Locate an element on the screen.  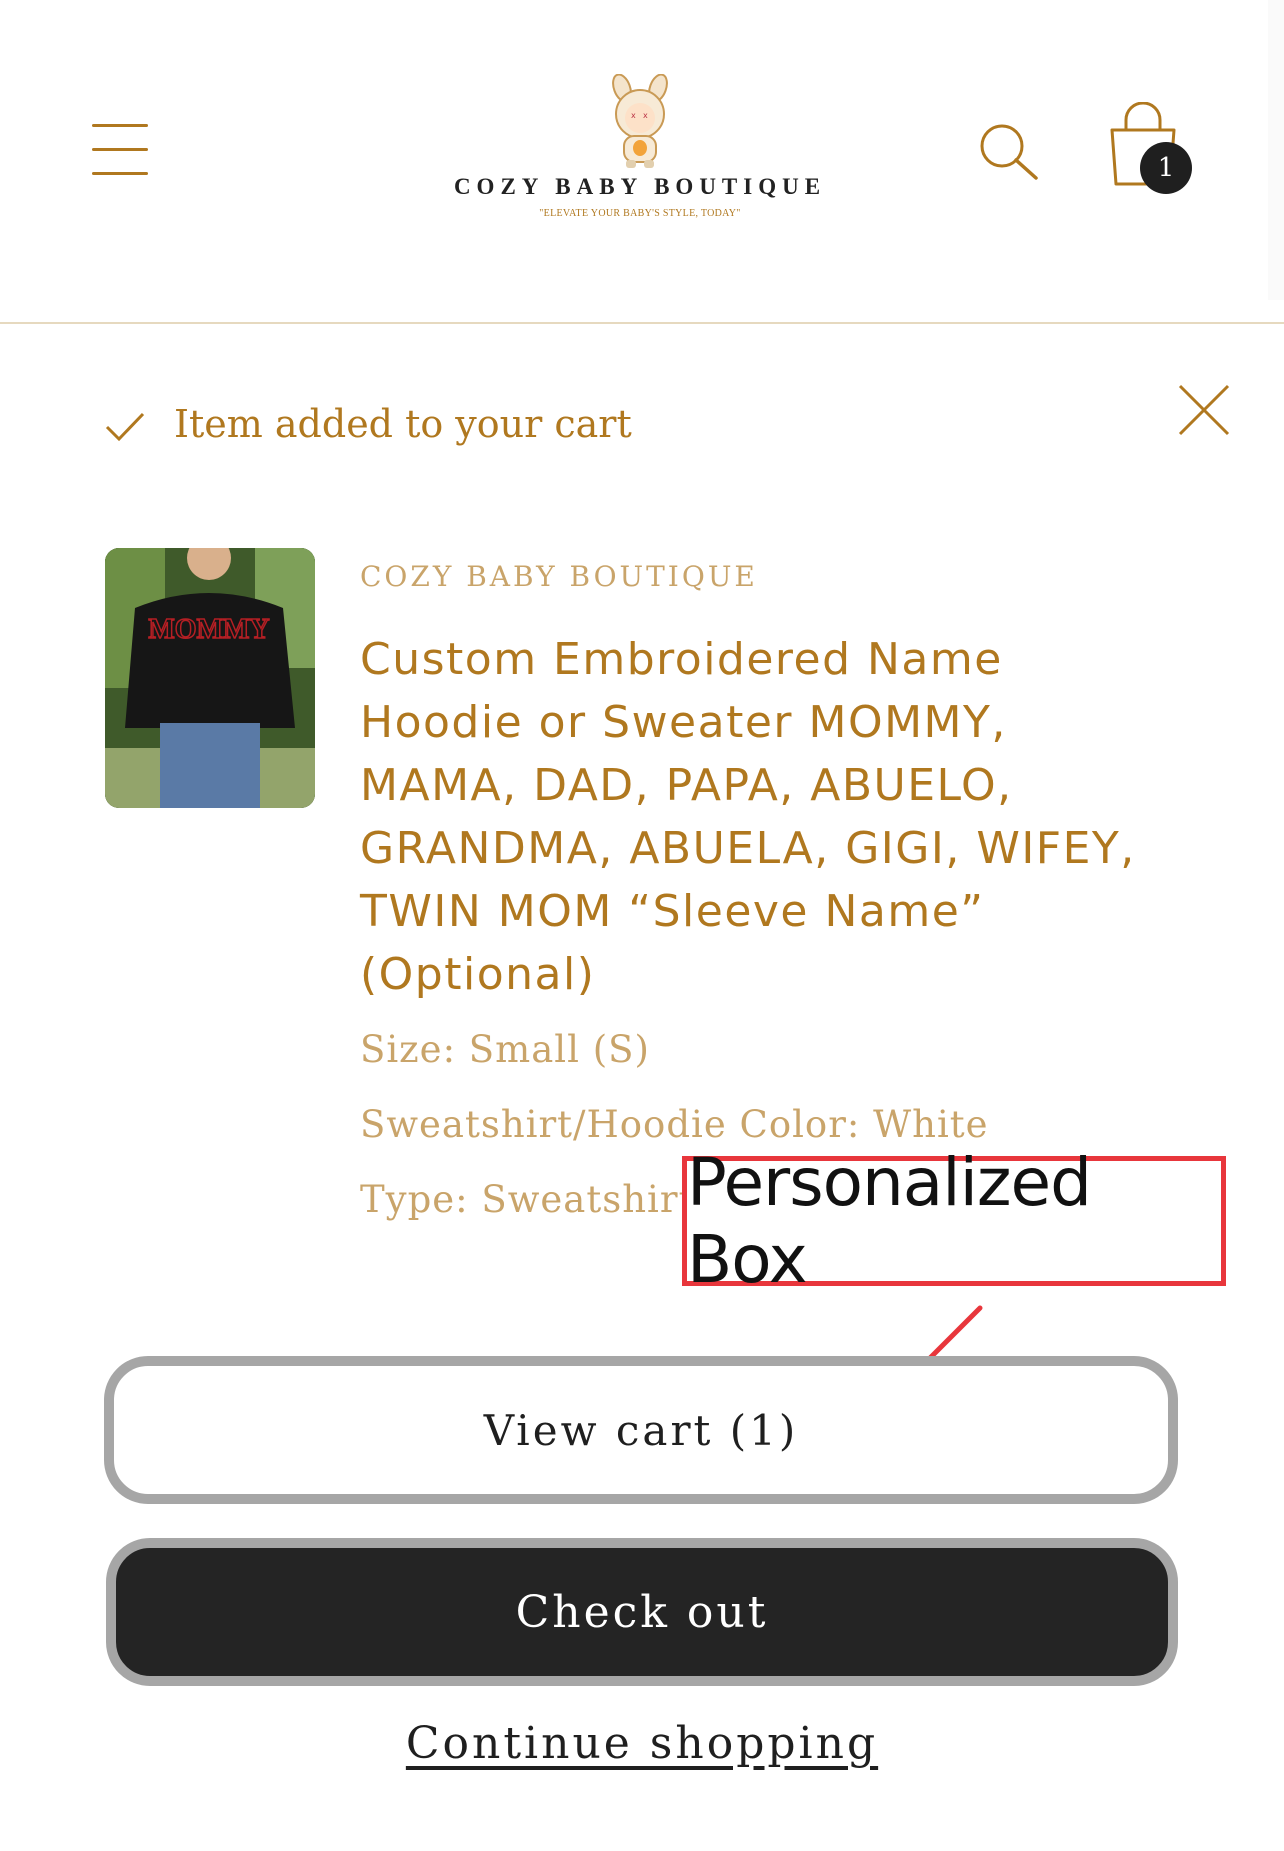
option-color: Sweatshirt/Hoodie Color: White is located at coordinates (674, 1124).